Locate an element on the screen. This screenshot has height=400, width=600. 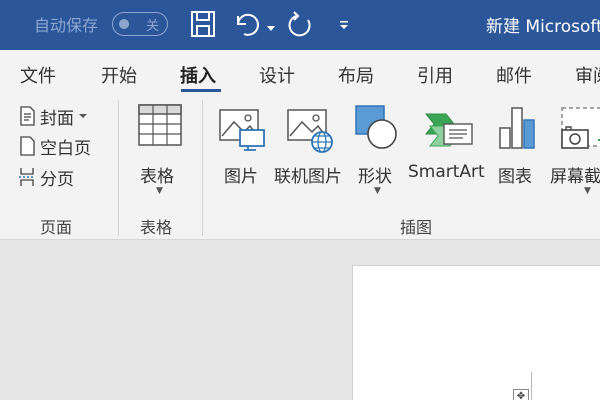
tab-review: 审阅 is located at coordinates (587, 75).